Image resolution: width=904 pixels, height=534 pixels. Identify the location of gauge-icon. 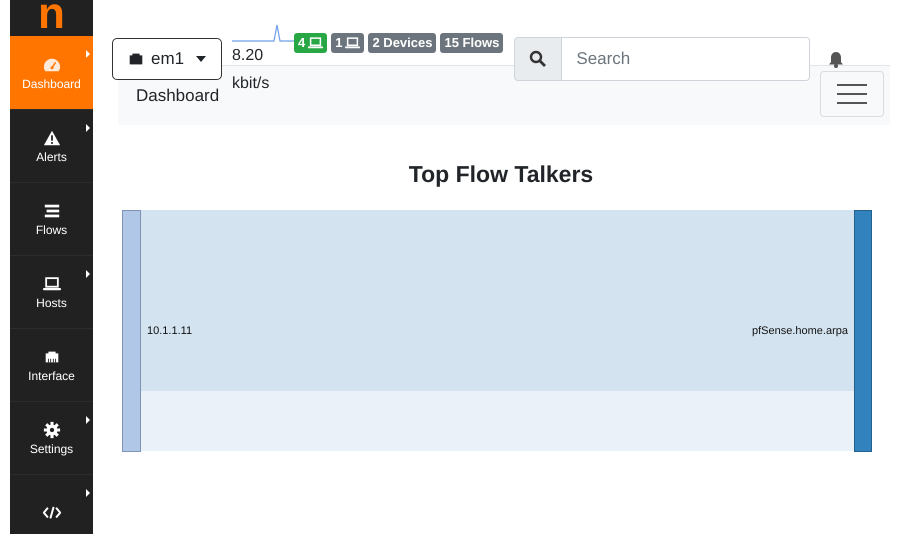
(51, 65).